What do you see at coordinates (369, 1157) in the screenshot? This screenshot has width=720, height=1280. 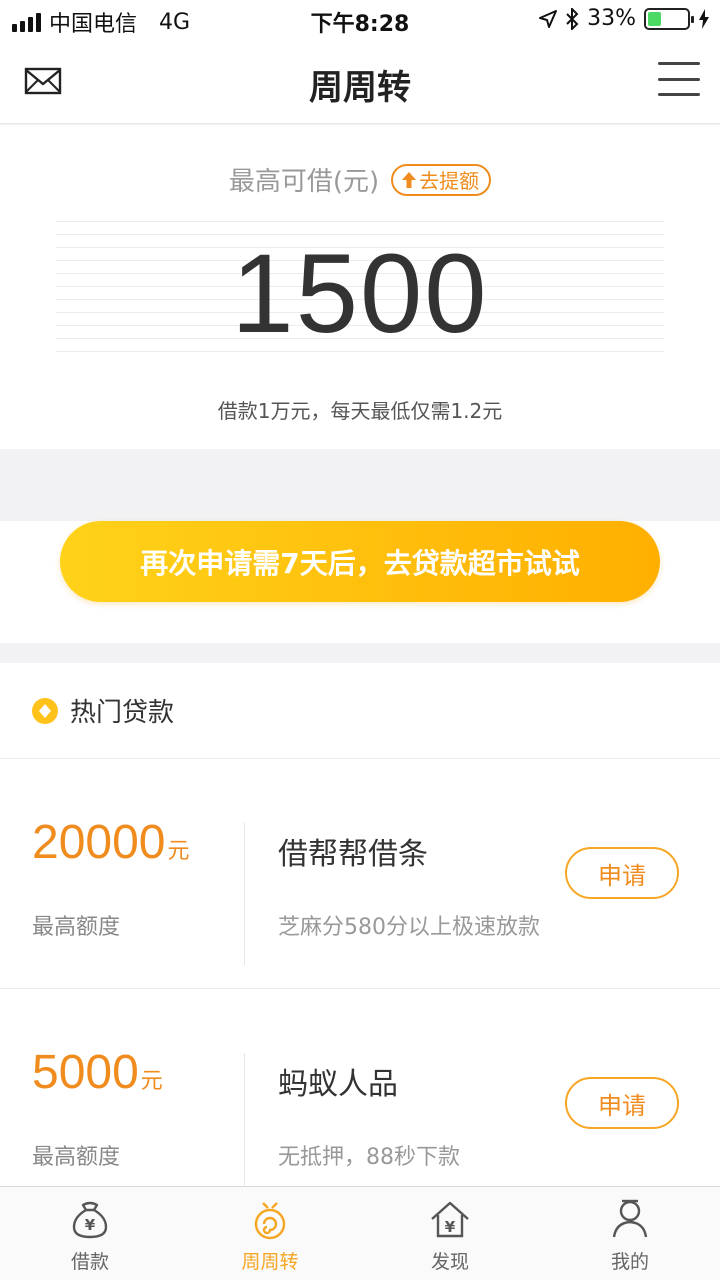 I see `loan-description: 无抵押，88秒下款` at bounding box center [369, 1157].